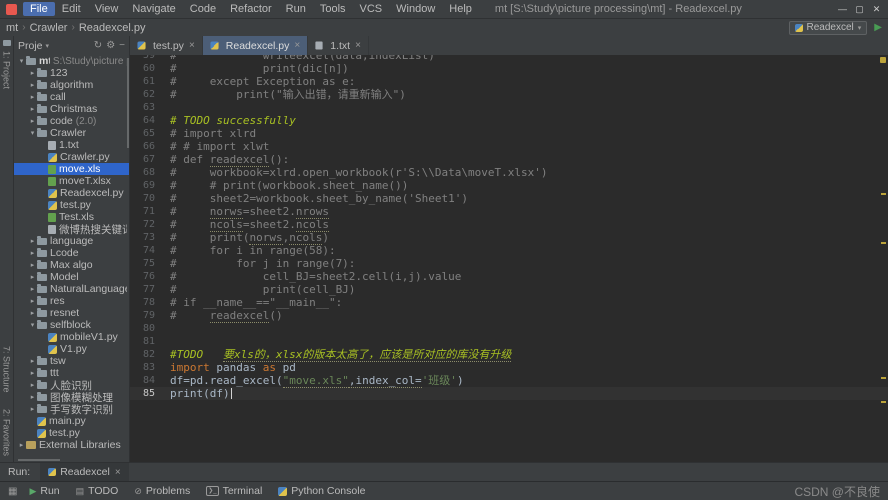 Image resolution: width=888 pixels, height=500 pixels. What do you see at coordinates (251, 9) in the screenshot?
I see `menu-refactor: Refactor` at bounding box center [251, 9].